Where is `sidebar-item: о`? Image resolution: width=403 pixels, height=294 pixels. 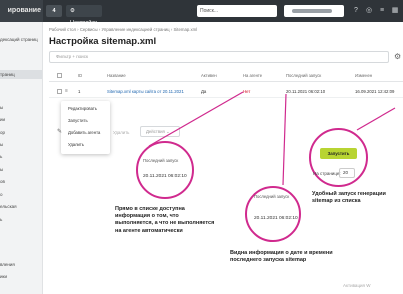 sidebar-item: о is located at coordinates (1, 194).